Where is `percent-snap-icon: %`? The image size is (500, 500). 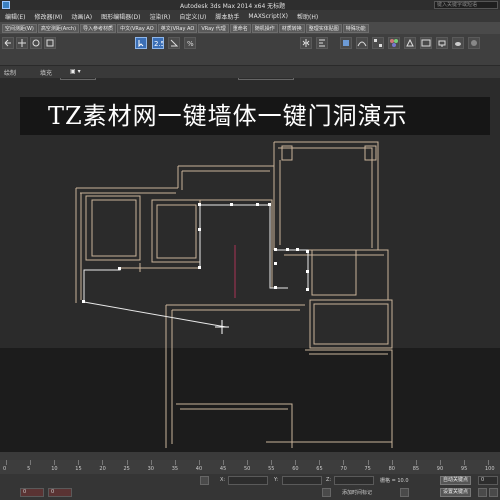
percent-snap-icon: % is located at coordinates (190, 43).